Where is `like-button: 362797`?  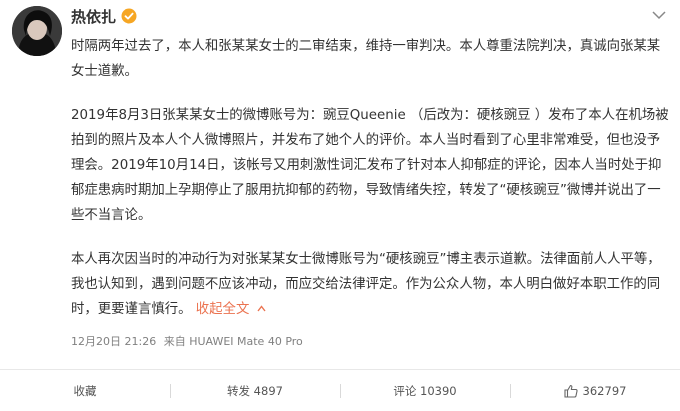 like-button: 362797 is located at coordinates (595, 390).